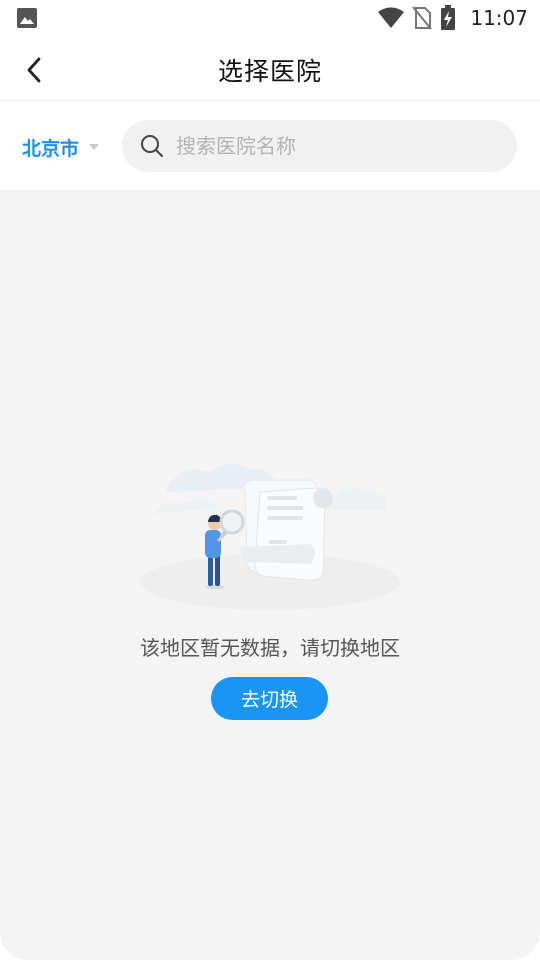 This screenshot has width=540, height=960. What do you see at coordinates (270, 18) in the screenshot?
I see `status-bar: 11:07` at bounding box center [270, 18].